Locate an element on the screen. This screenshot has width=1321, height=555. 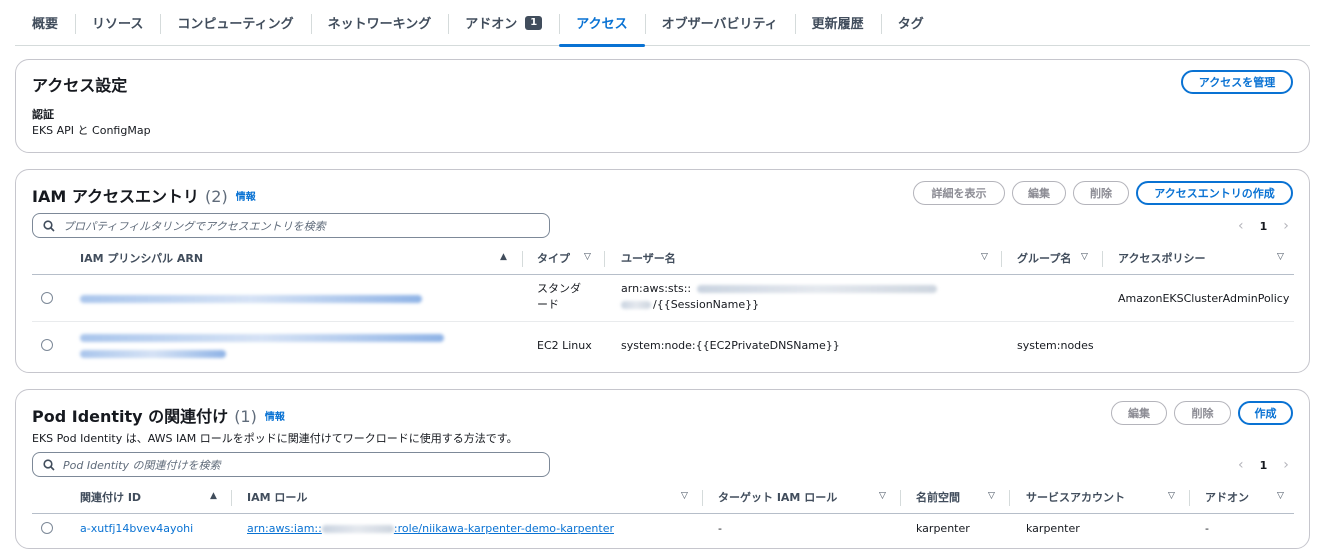
create-association-button: 作成 is located at coordinates (1265, 413).